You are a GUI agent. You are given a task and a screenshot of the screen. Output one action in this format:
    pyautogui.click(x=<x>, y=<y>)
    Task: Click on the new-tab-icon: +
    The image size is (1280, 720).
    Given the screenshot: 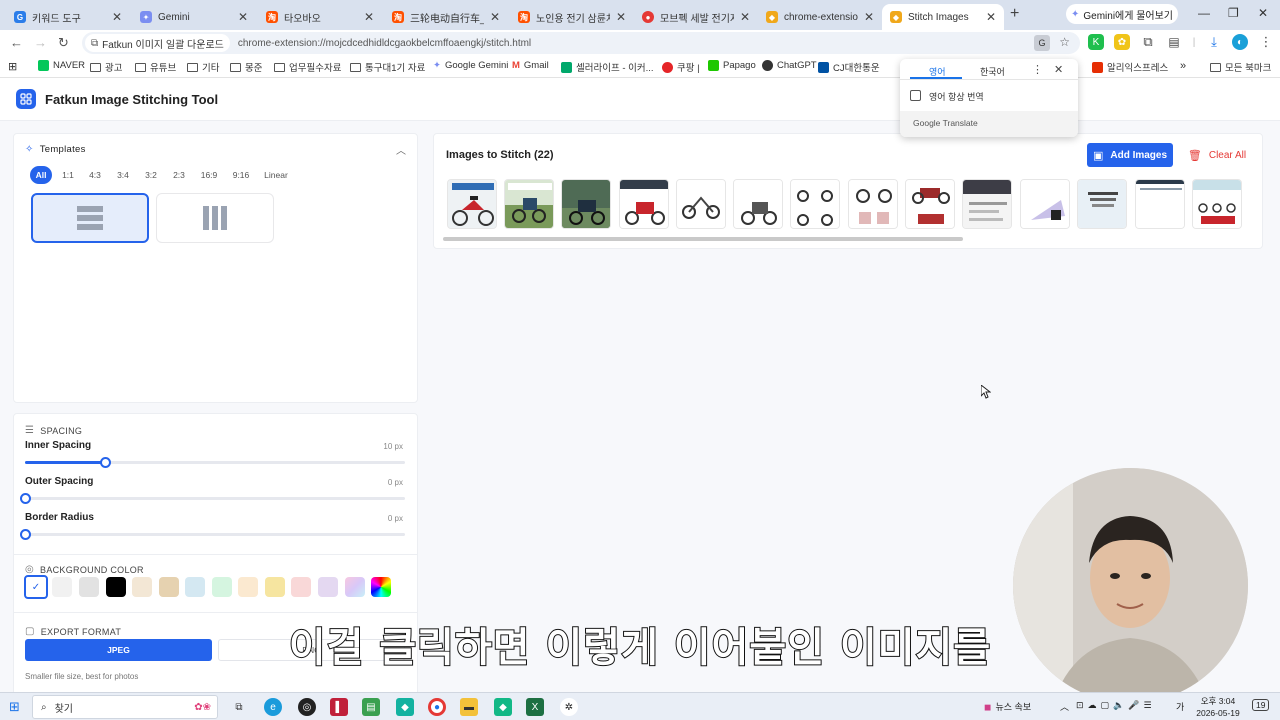 What is the action you would take?
    pyautogui.click(x=1014, y=14)
    